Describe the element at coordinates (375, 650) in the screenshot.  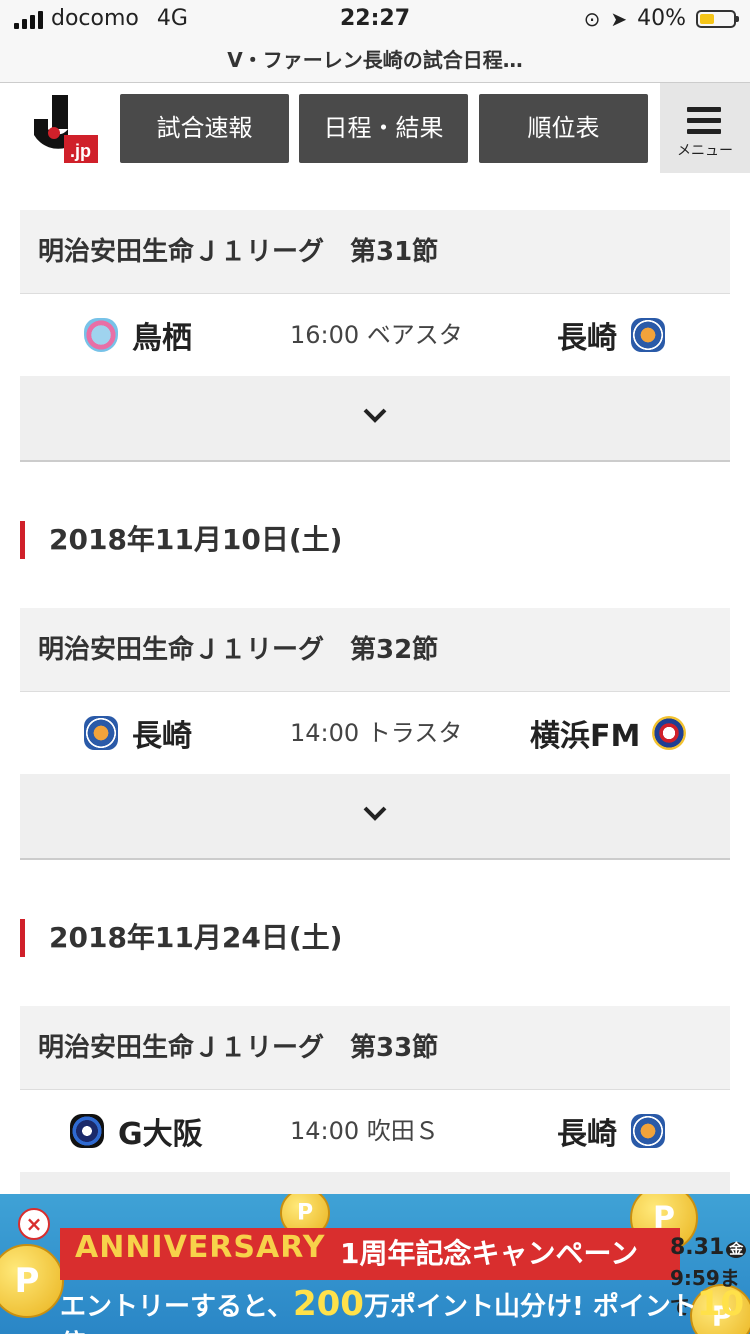
I see `league-round: 明治安田生命Ｊ１リーグ 第32節` at that location.